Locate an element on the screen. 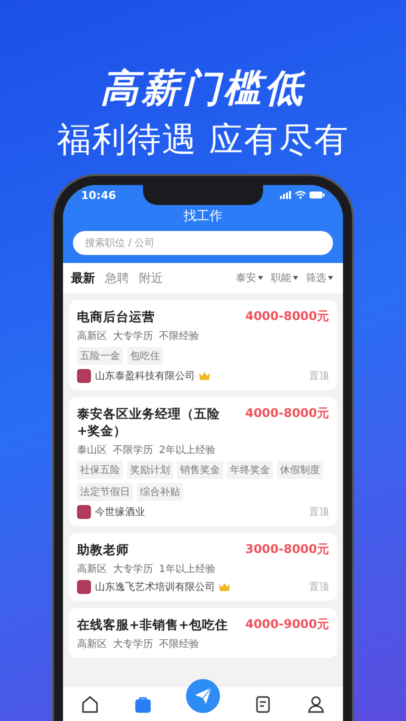 This screenshot has height=721, width=406. home-tab-icon is located at coordinates (90, 704).